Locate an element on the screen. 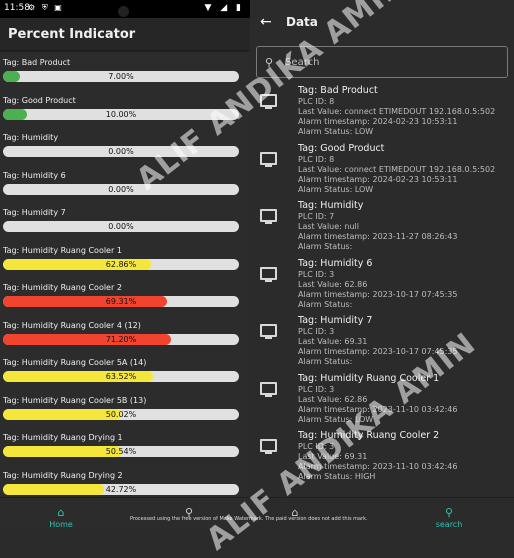 The width and height of the screenshot is (514, 558). percent-value: 50.02% is located at coordinates (121, 414).